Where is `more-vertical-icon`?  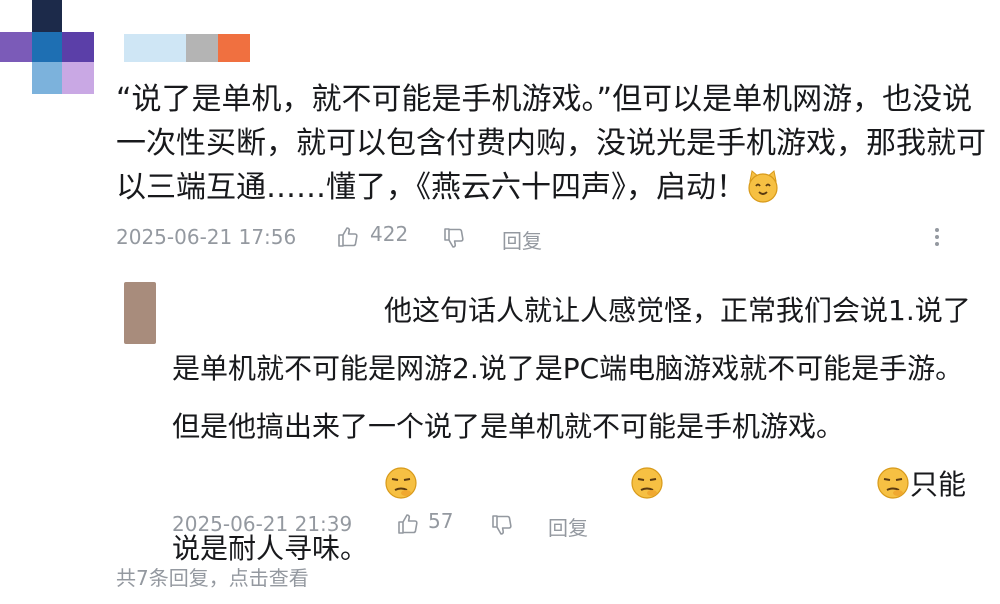
more-vertical-icon is located at coordinates (937, 237).